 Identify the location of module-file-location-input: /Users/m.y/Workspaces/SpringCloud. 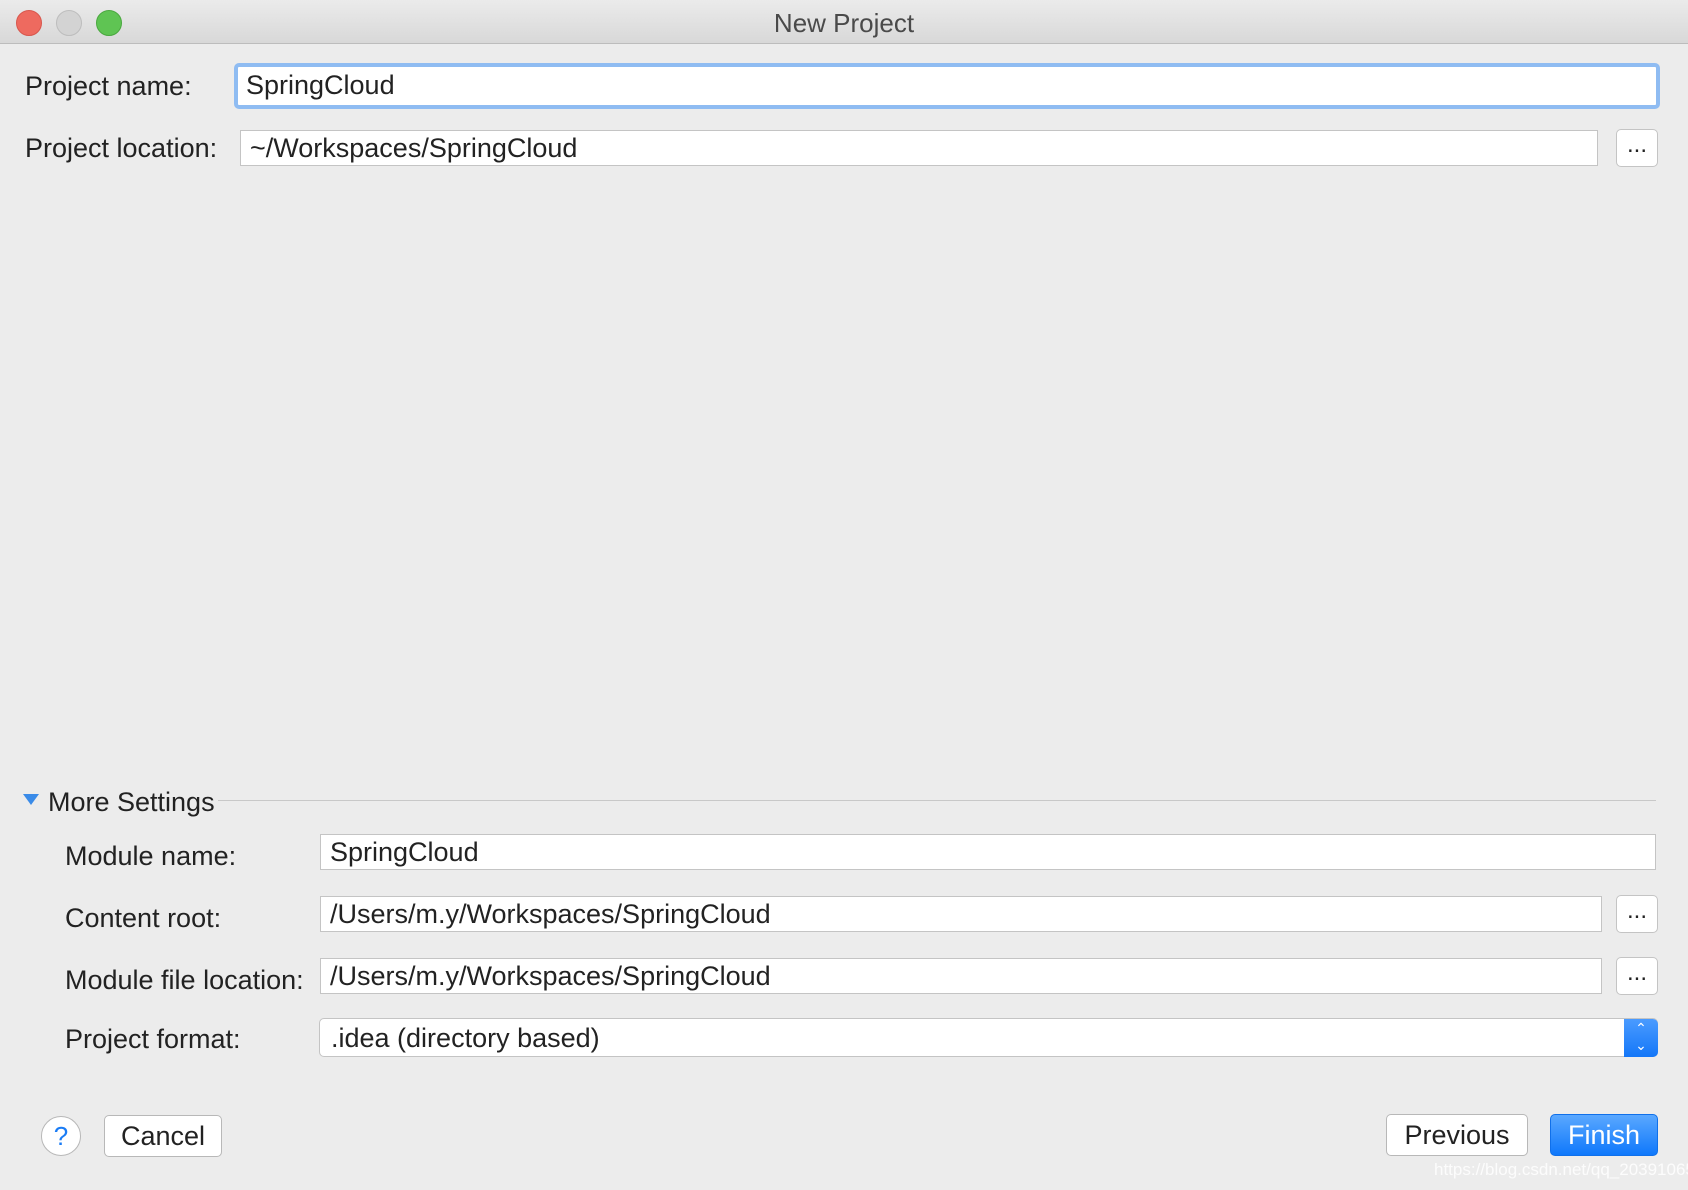
(961, 976).